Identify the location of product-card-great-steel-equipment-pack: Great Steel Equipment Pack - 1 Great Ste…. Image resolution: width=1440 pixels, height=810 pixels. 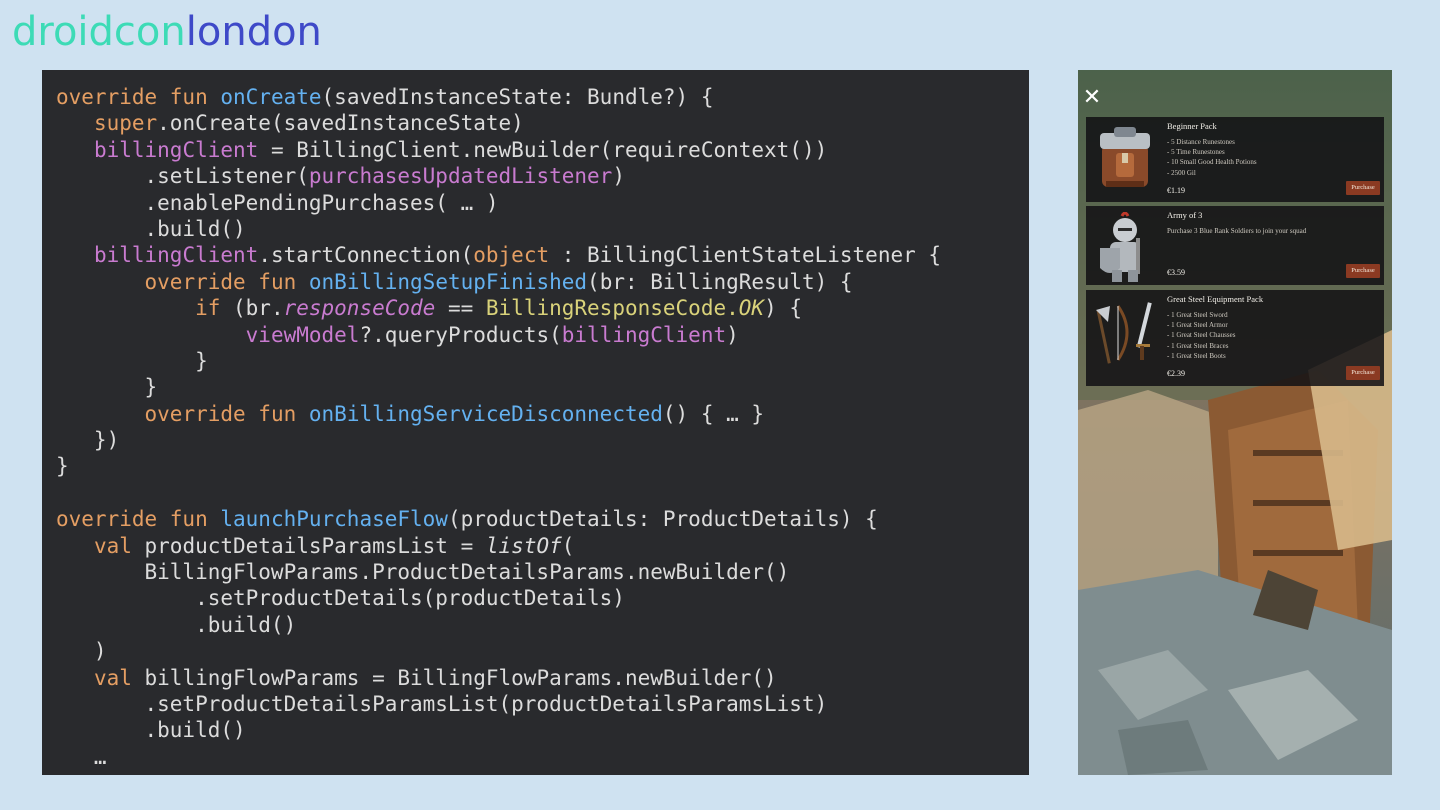
(1235, 338).